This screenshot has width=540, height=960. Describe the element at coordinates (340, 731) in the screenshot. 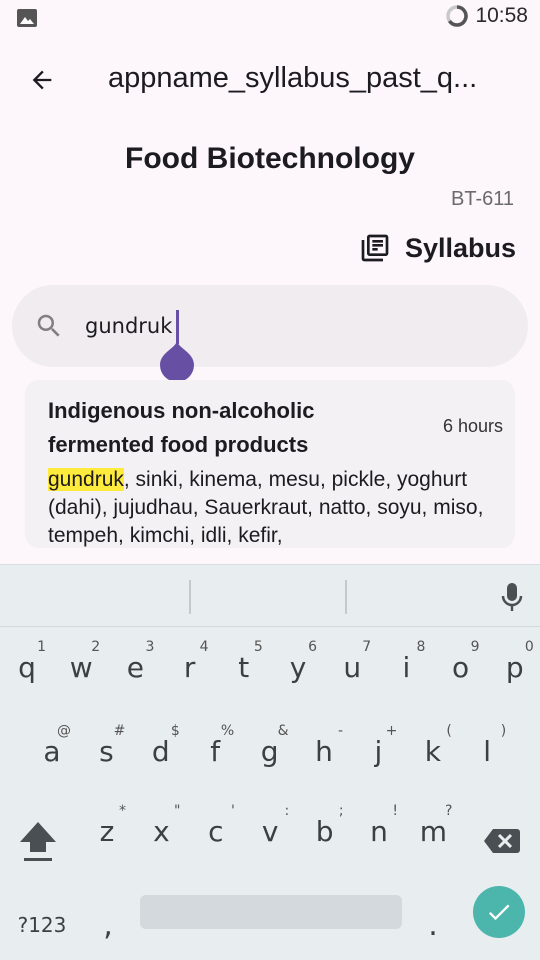

I see `key-hint: -` at that location.